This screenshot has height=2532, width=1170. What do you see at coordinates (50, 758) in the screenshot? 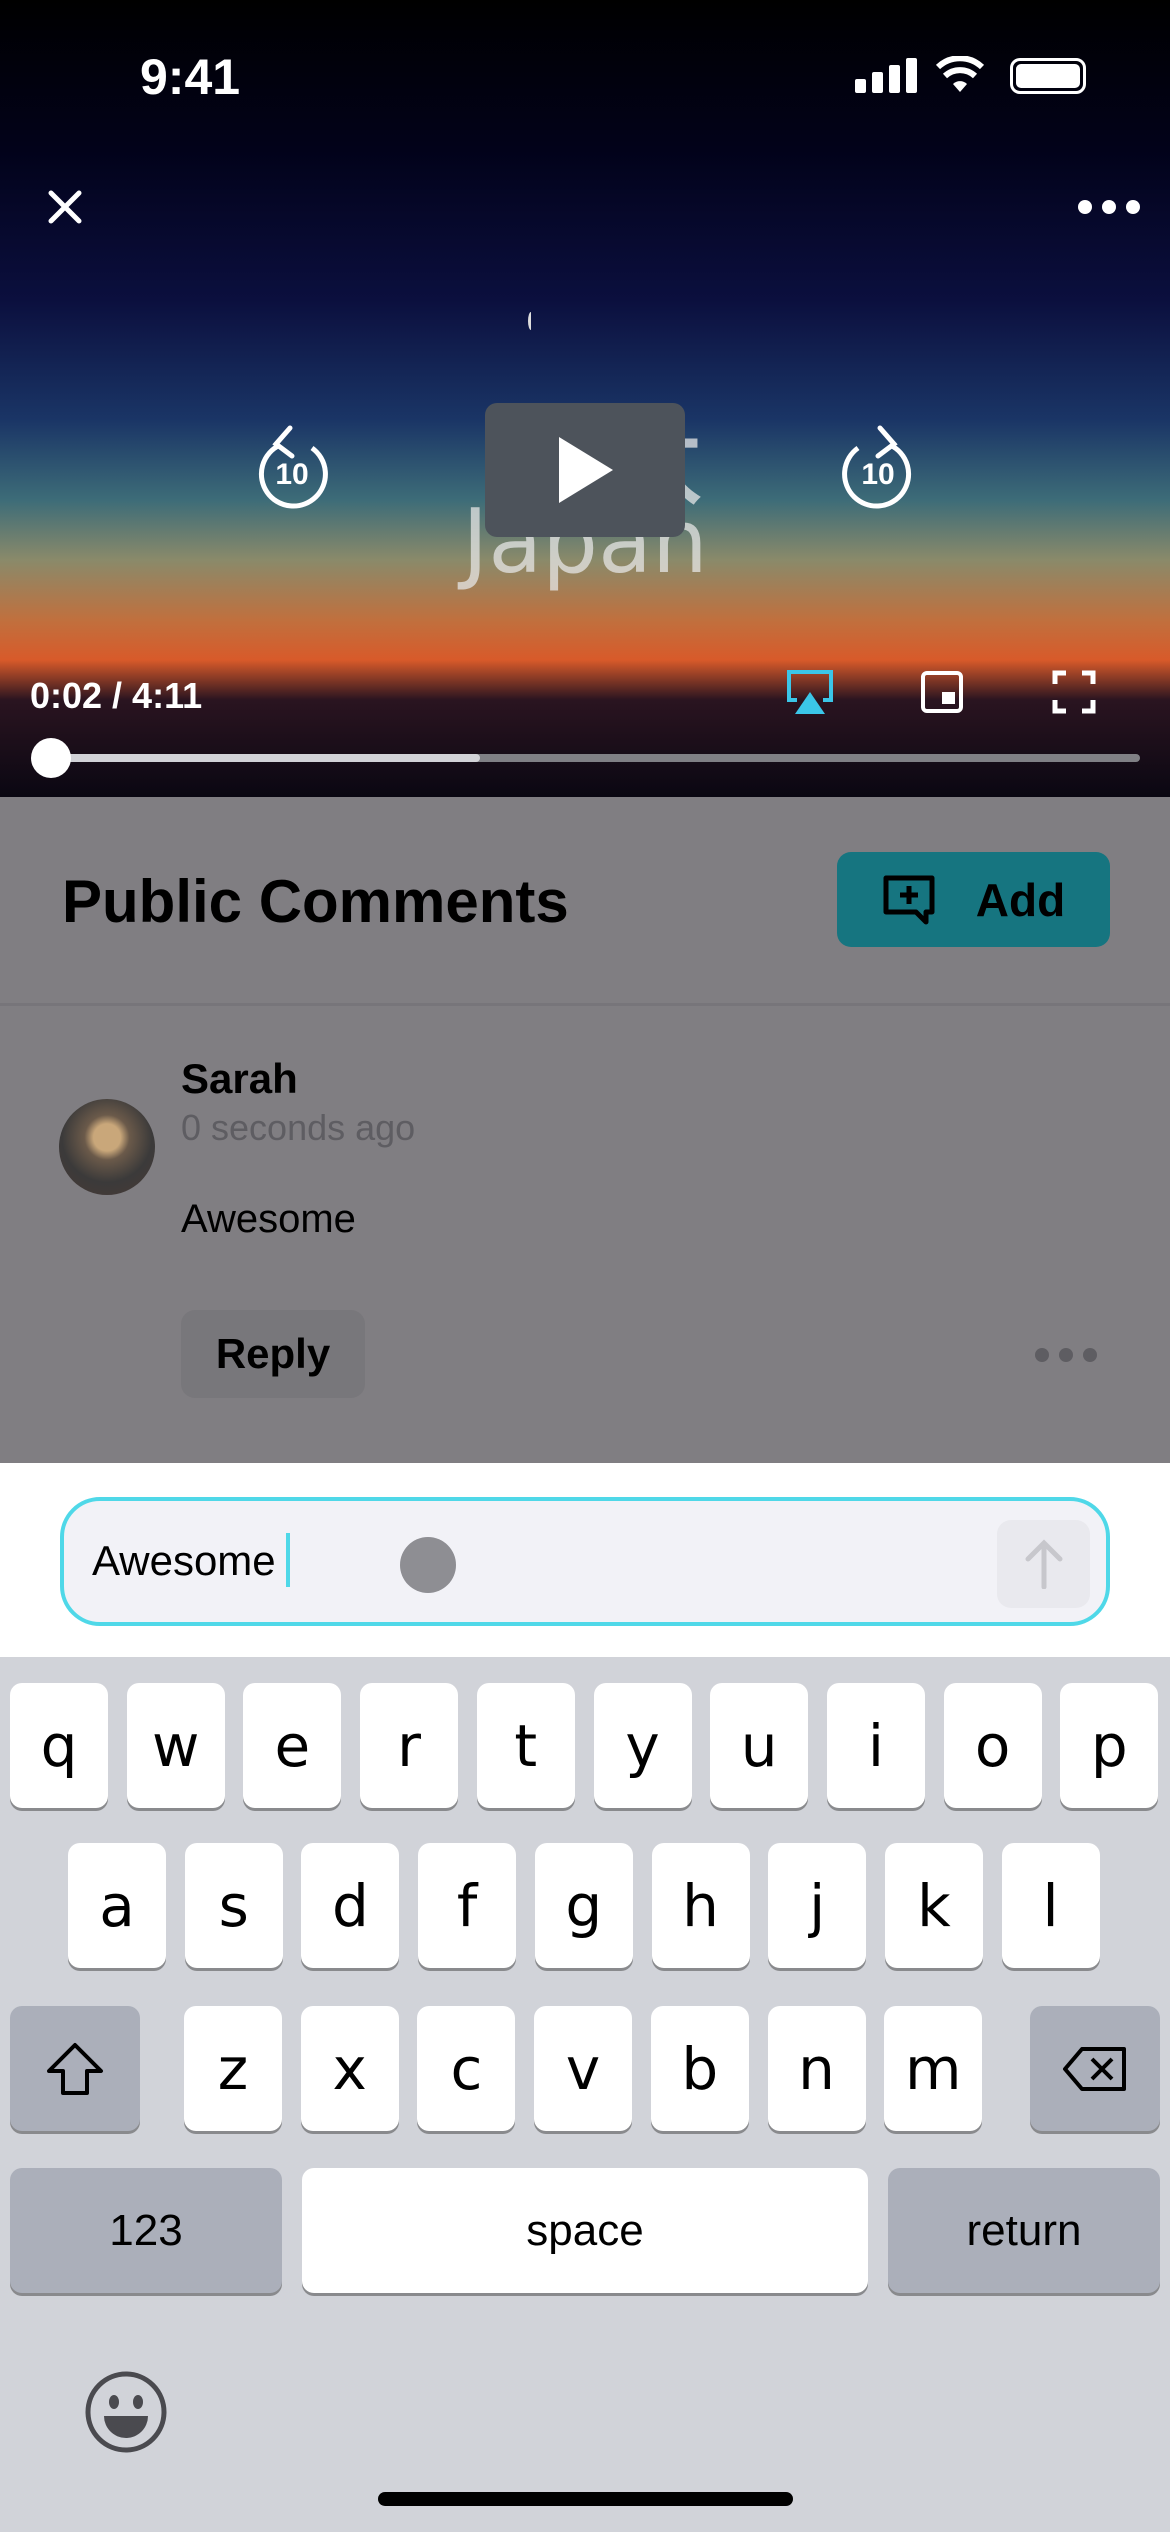
I see `scrubber-thumb` at bounding box center [50, 758].